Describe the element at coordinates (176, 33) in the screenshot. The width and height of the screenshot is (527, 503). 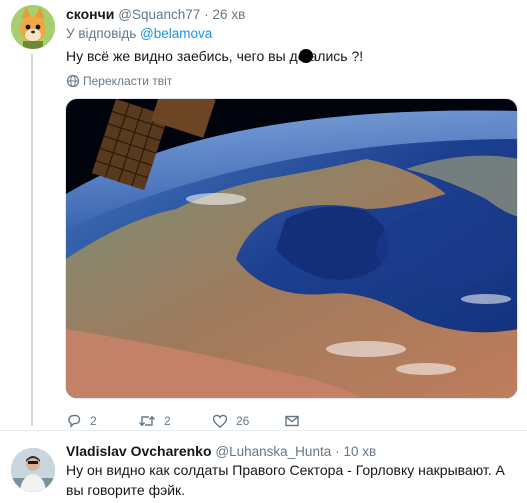
I see `reply-mention-link: @belamova` at that location.